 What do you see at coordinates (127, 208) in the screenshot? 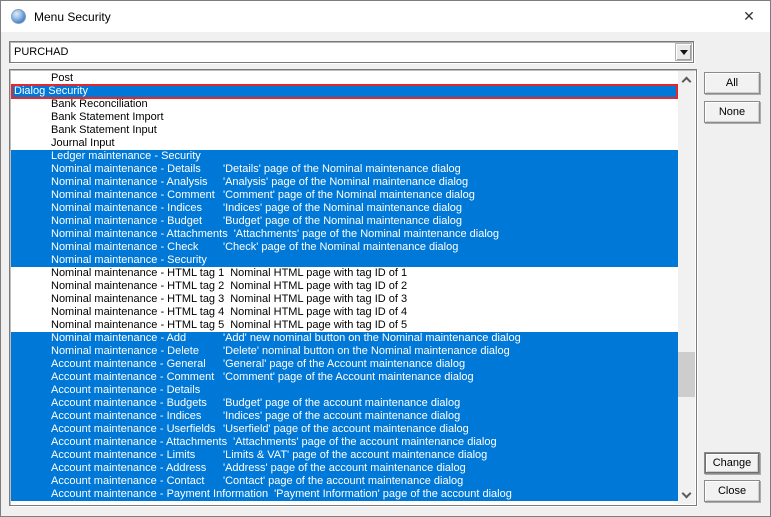
I see `list-item-label: Nominal maintenance - Indices` at bounding box center [127, 208].